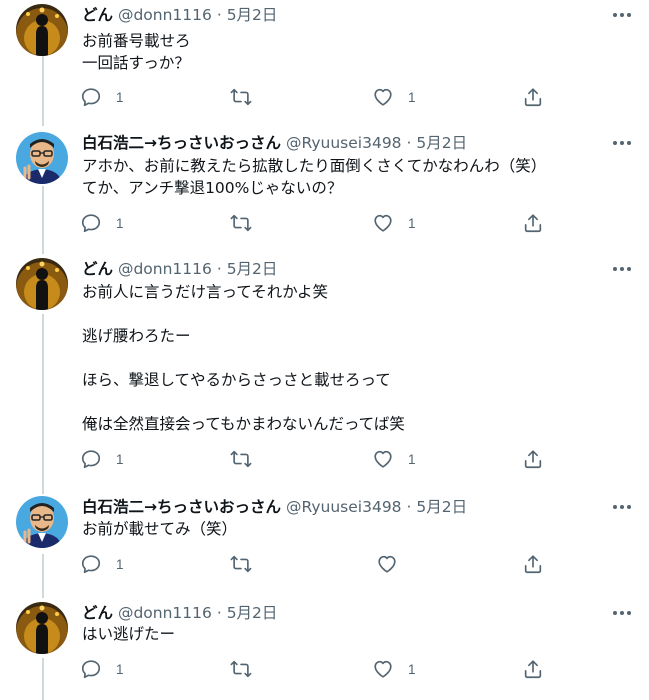 This screenshot has width=649, height=700. I want to click on tweet-text: お前が載せてみ（笑）, so click(160, 529).